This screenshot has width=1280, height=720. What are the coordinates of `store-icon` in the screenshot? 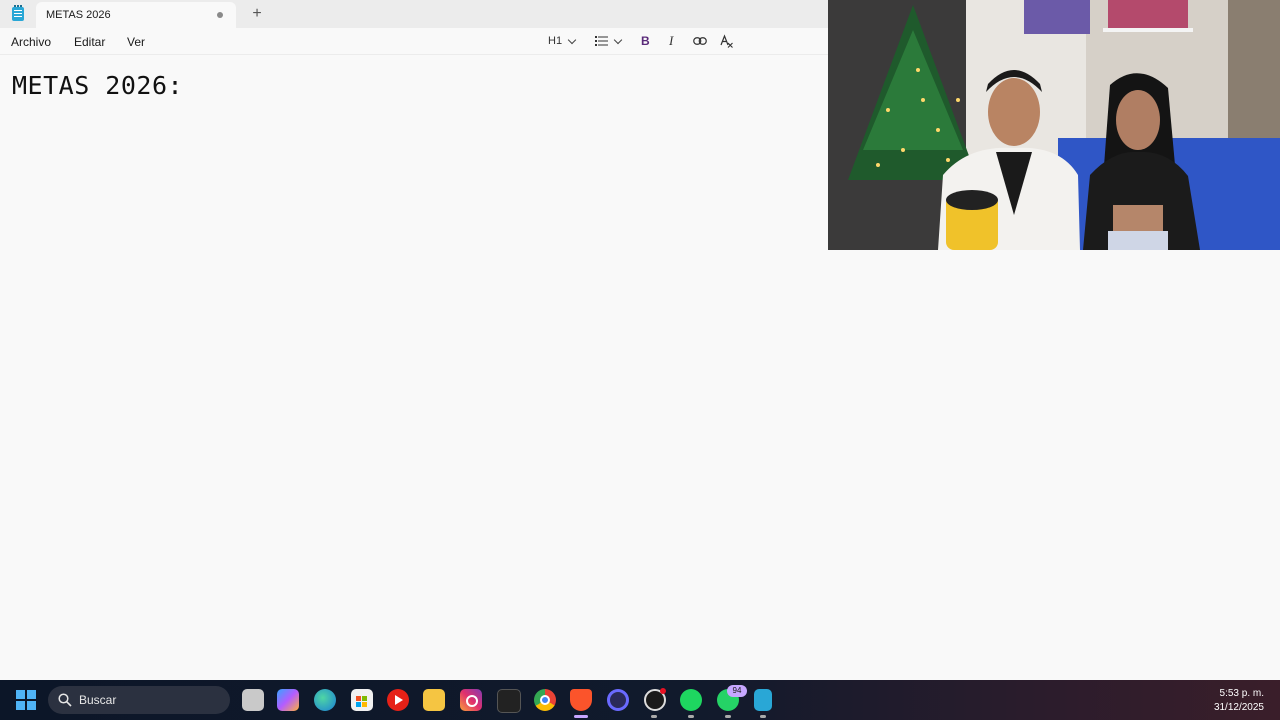 It's located at (362, 700).